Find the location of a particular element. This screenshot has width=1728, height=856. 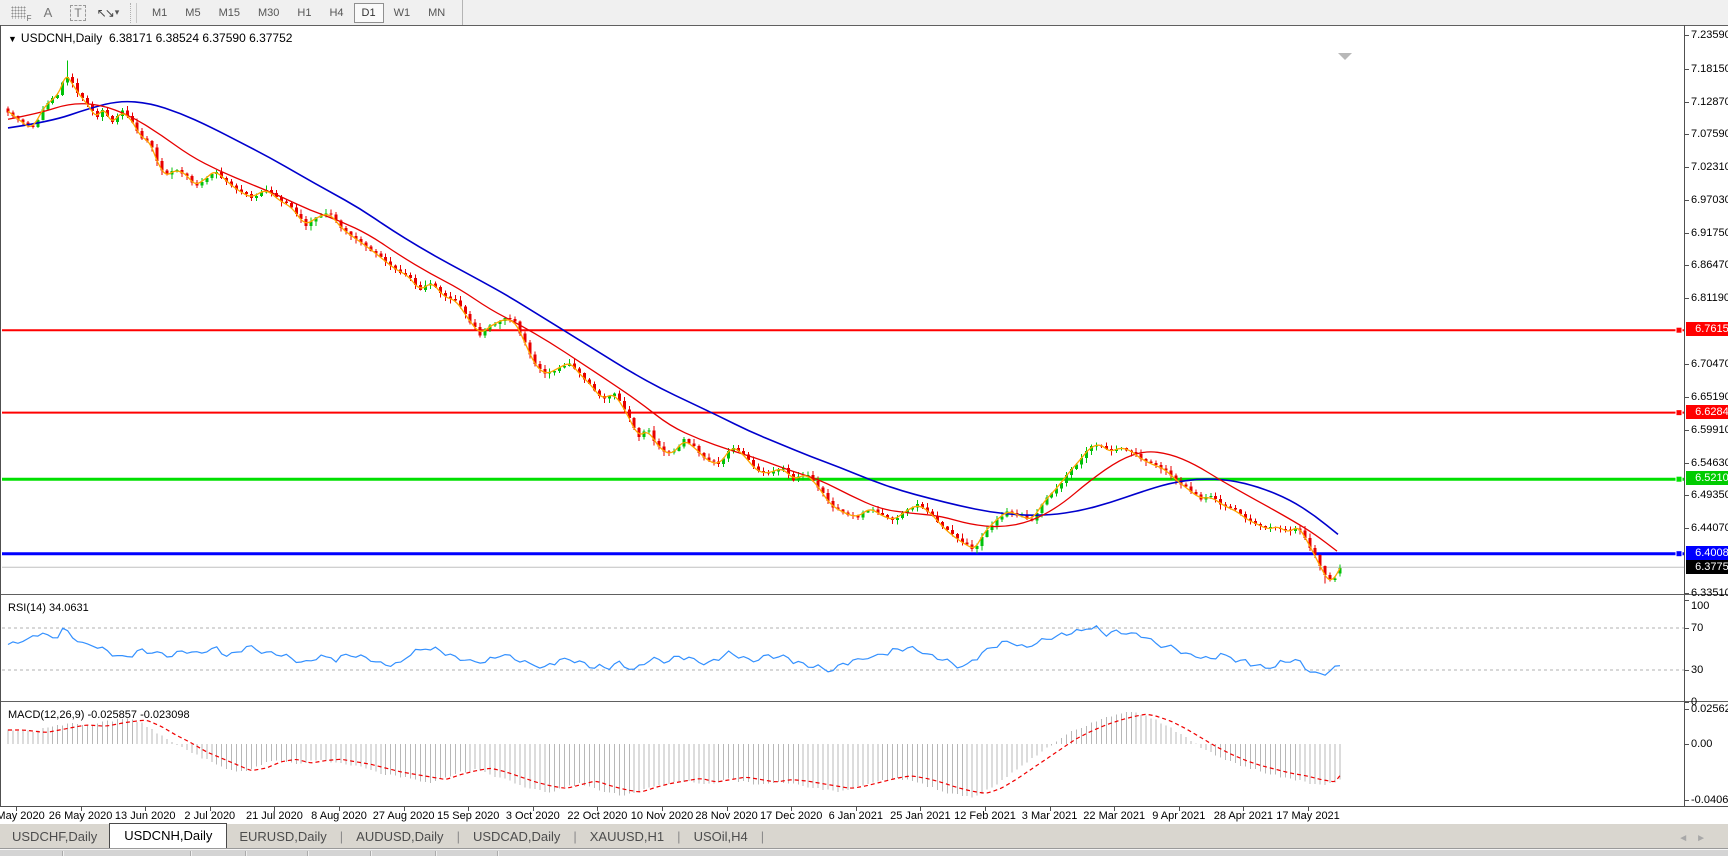

status-bar is located at coordinates (864, 852).